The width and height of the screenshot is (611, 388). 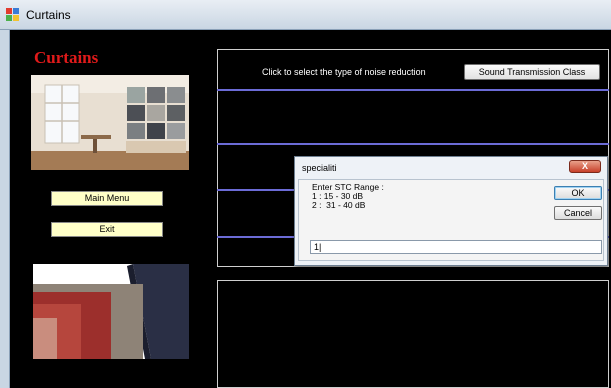 I want to click on ok-button: OK, so click(x=578, y=193).